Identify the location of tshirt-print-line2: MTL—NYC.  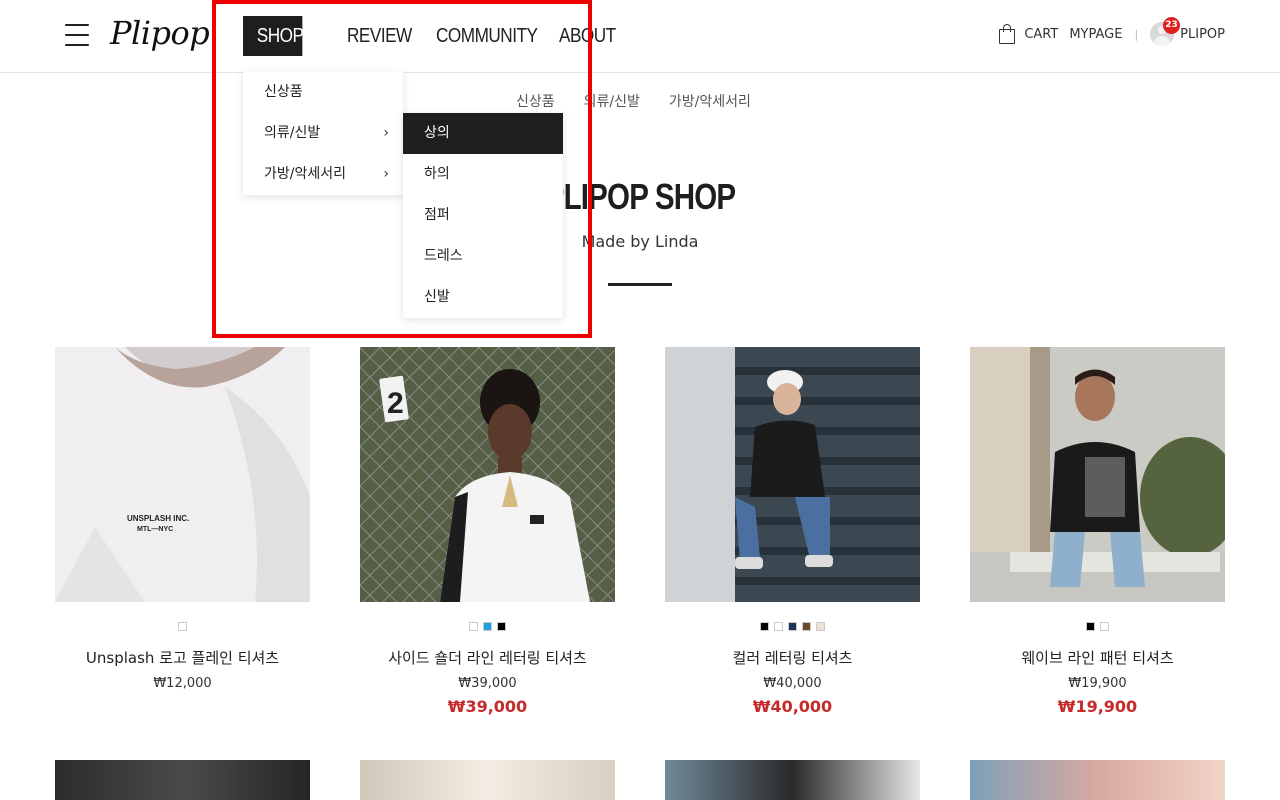
(155, 529).